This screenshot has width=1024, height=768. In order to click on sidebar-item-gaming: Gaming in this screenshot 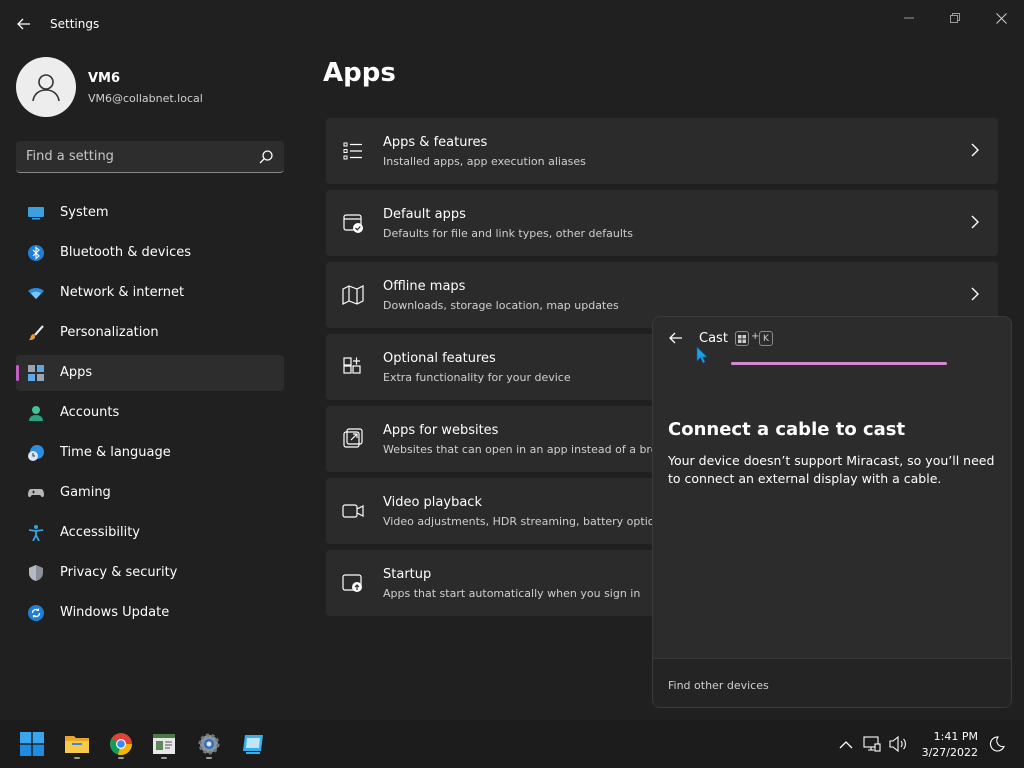, I will do `click(150, 493)`.